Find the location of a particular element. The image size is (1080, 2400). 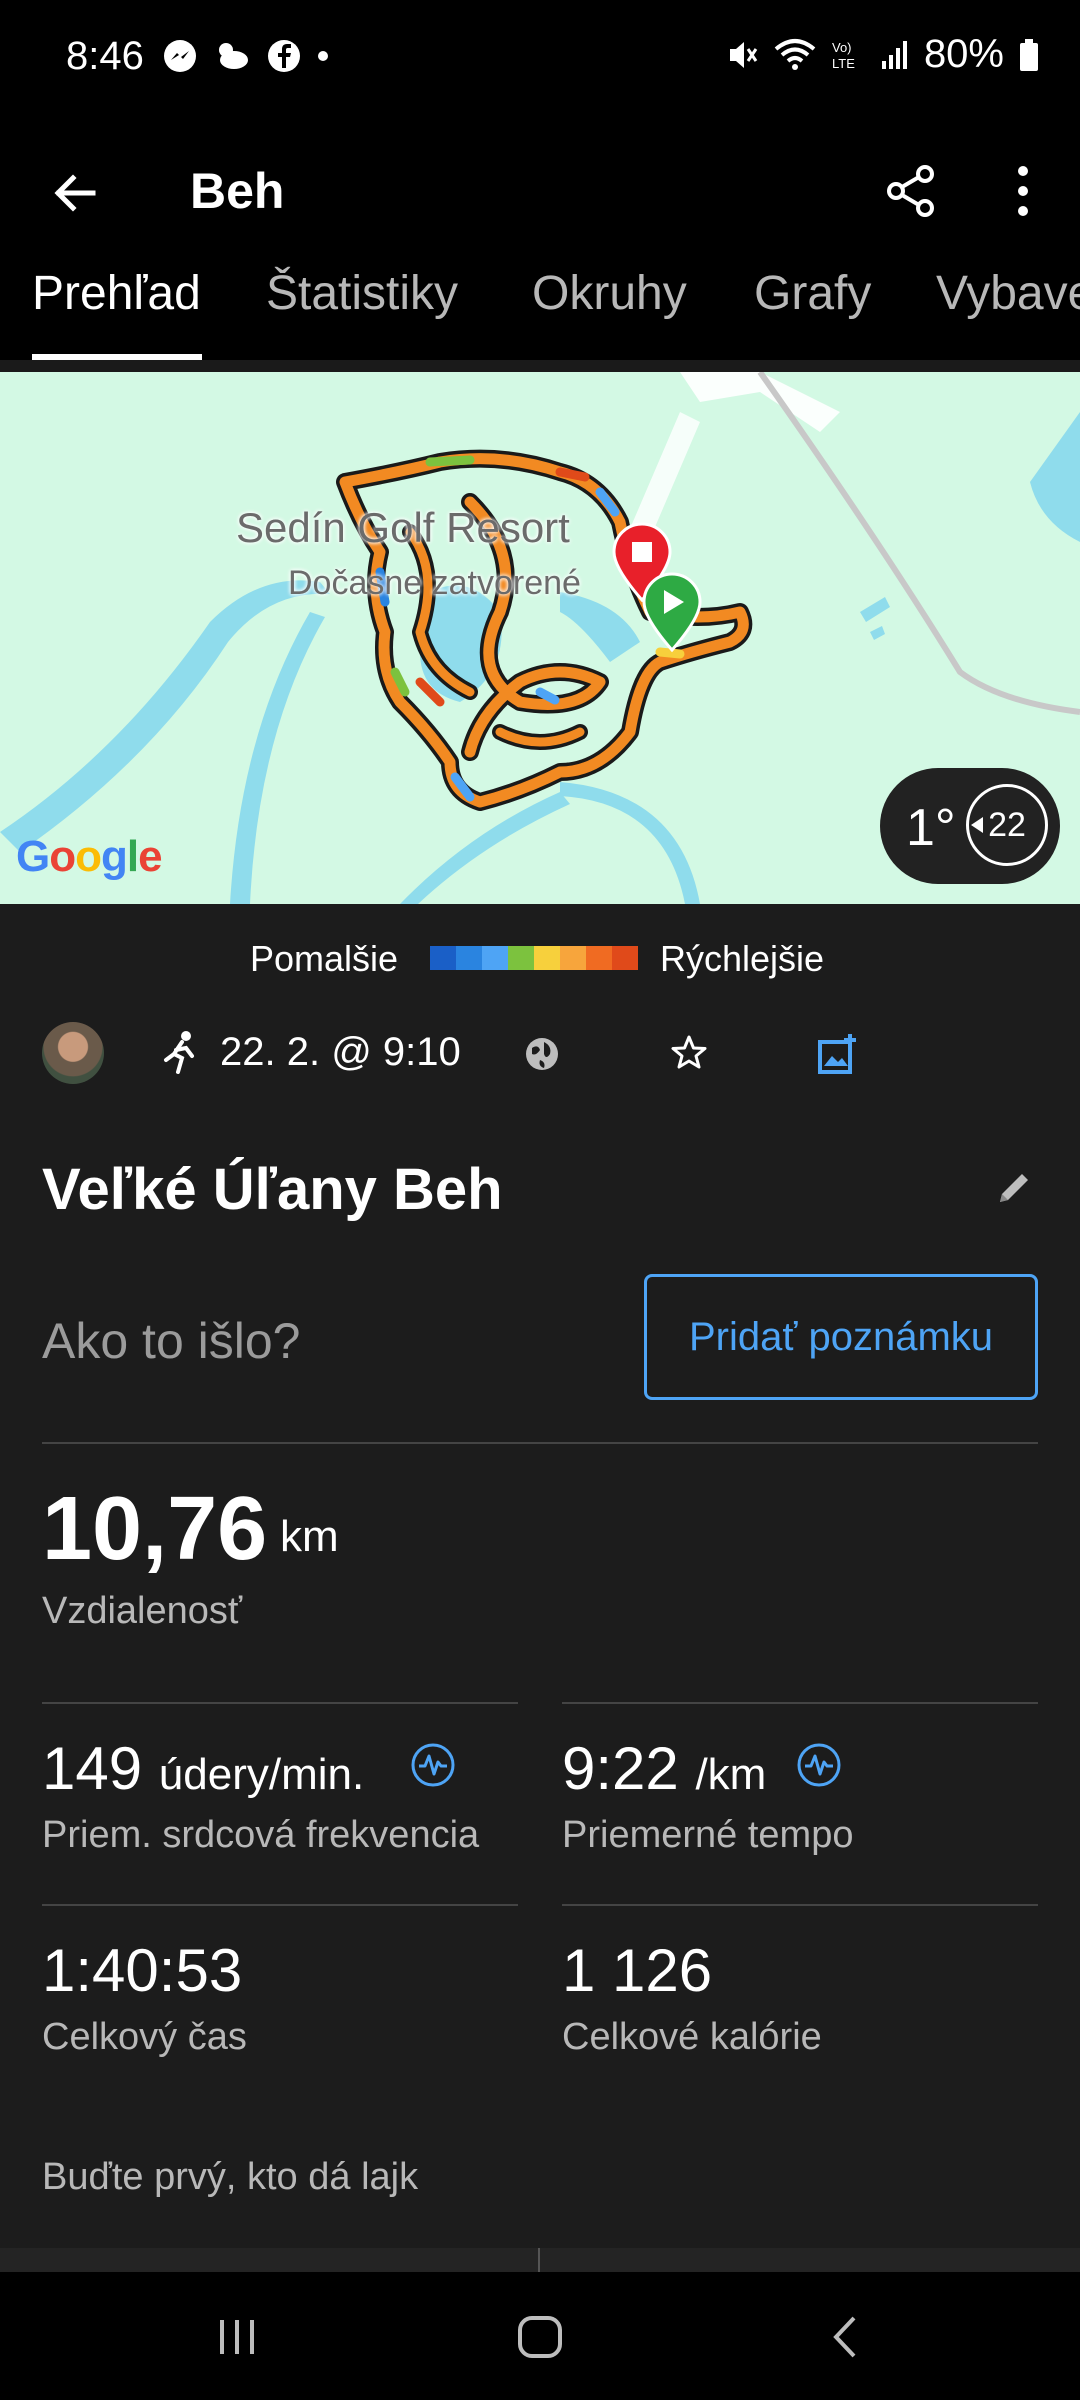

system-nav-bar is located at coordinates (540, 2336).